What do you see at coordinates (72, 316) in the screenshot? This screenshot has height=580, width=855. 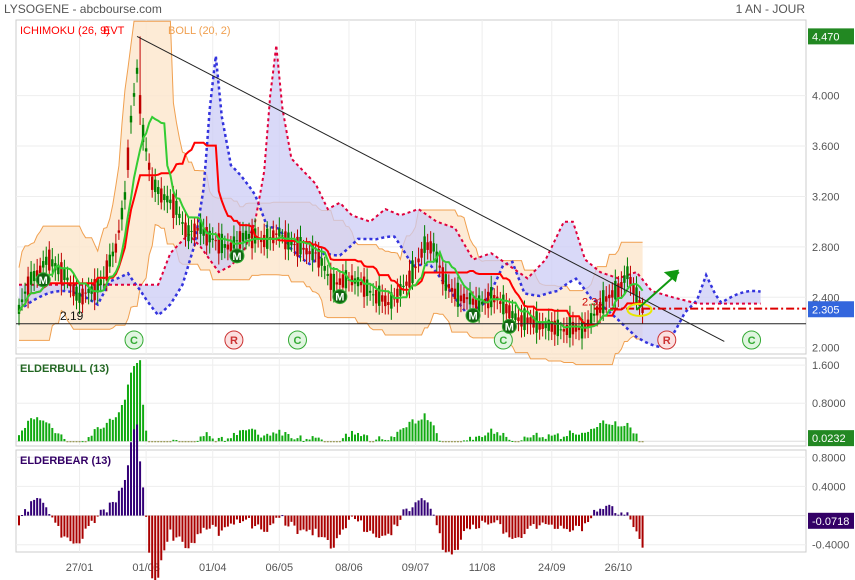 I see `support-label: 2.19` at bounding box center [72, 316].